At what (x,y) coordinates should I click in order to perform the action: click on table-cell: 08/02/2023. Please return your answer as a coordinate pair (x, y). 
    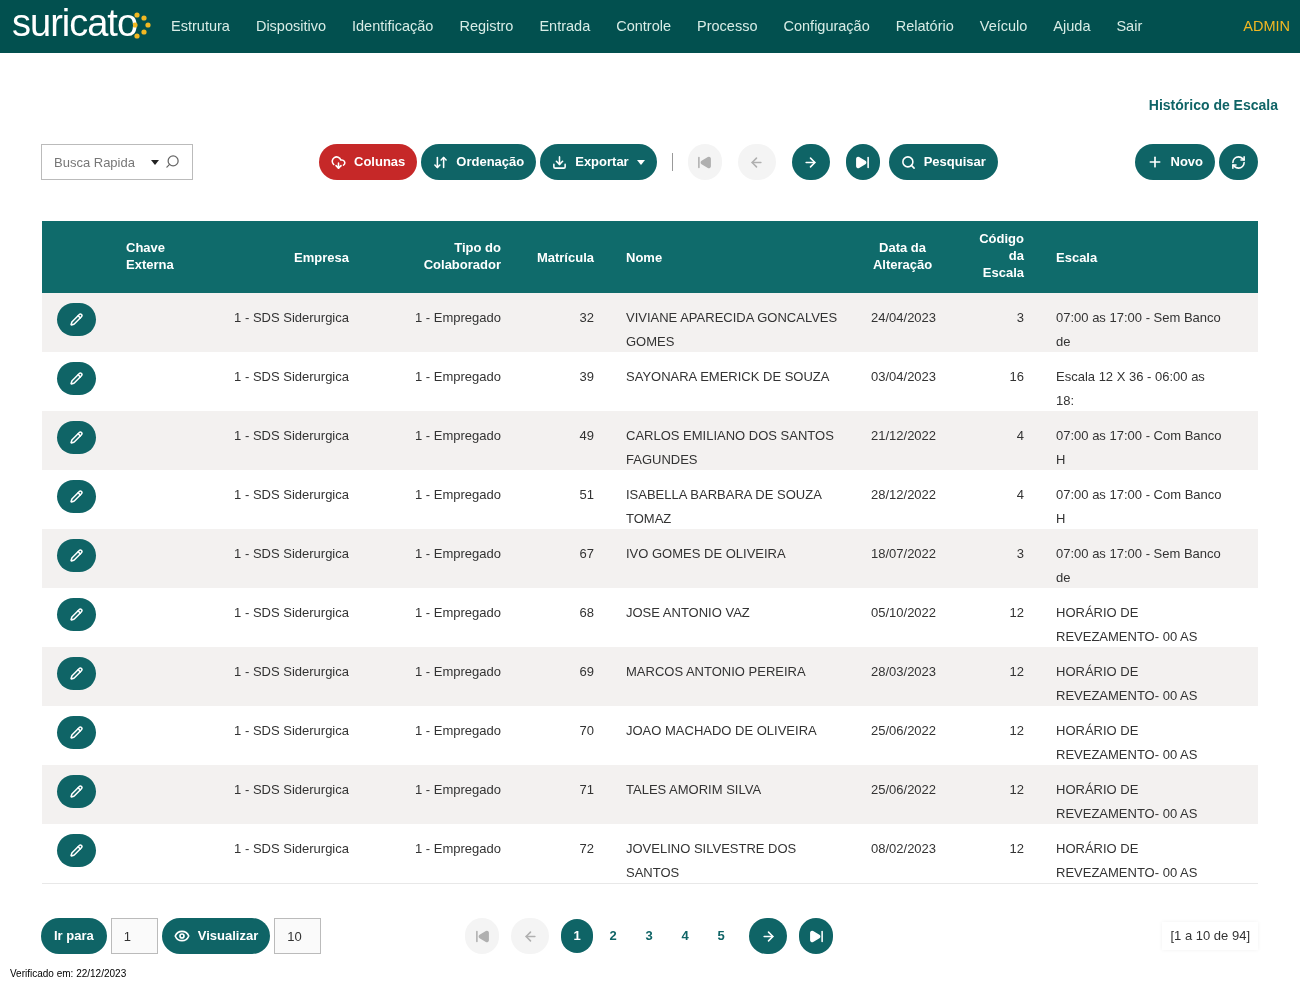
    Looking at the image, I should click on (904, 848).